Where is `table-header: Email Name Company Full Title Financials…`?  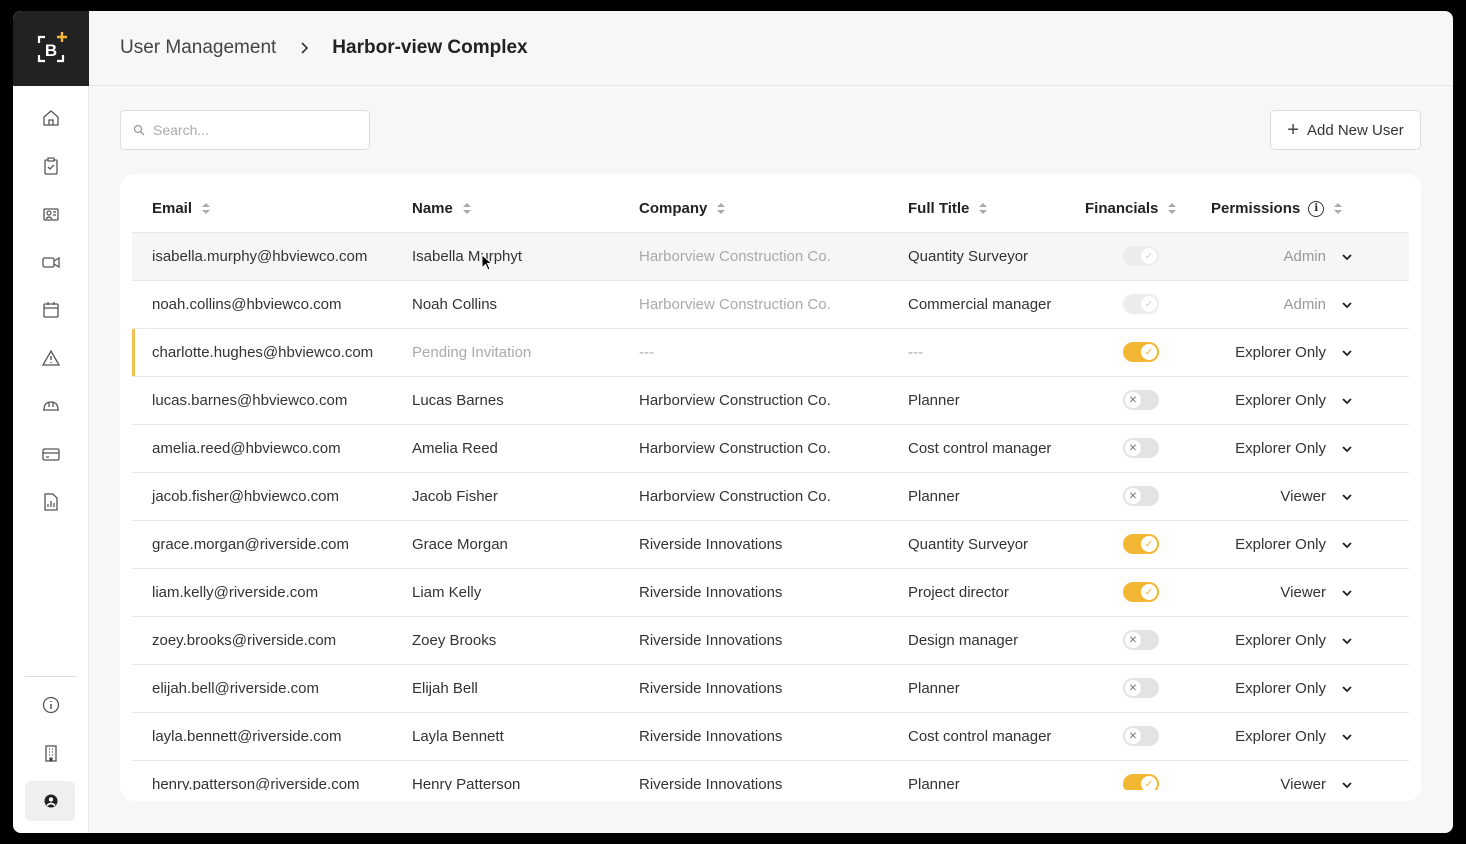 table-header: Email Name Company Full Title Financials… is located at coordinates (770, 203).